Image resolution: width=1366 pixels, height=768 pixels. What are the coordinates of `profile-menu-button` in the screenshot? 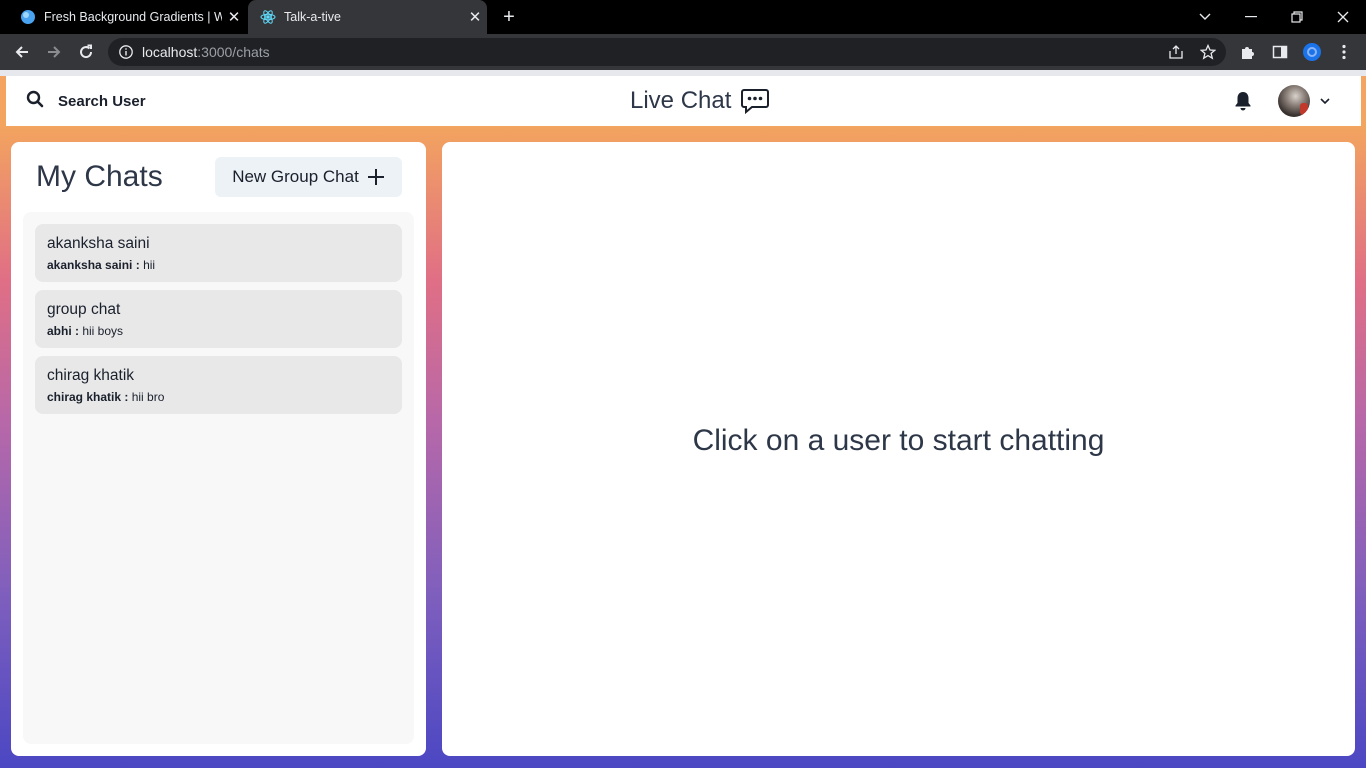 It's located at (1304, 101).